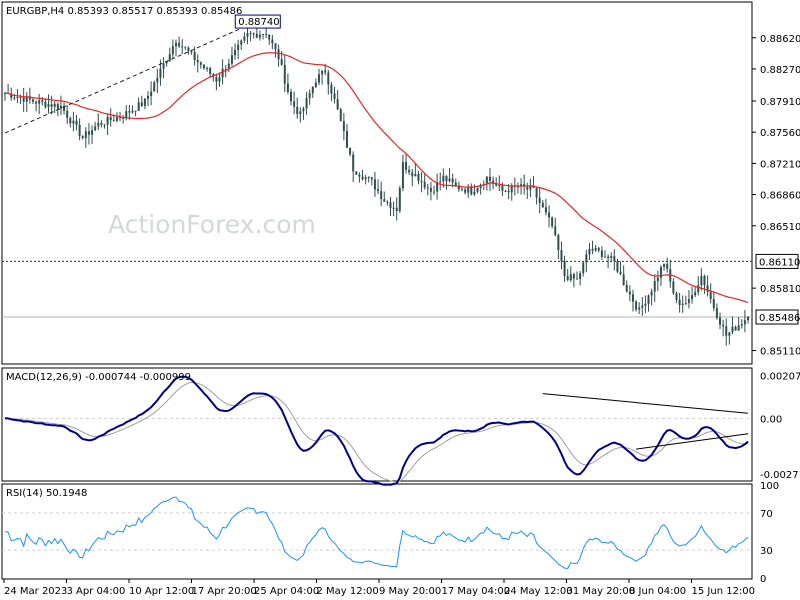 The image size is (800, 600). What do you see at coordinates (780, 377) in the screenshot?
I see `macd-tick-label: 0.002074` at bounding box center [780, 377].